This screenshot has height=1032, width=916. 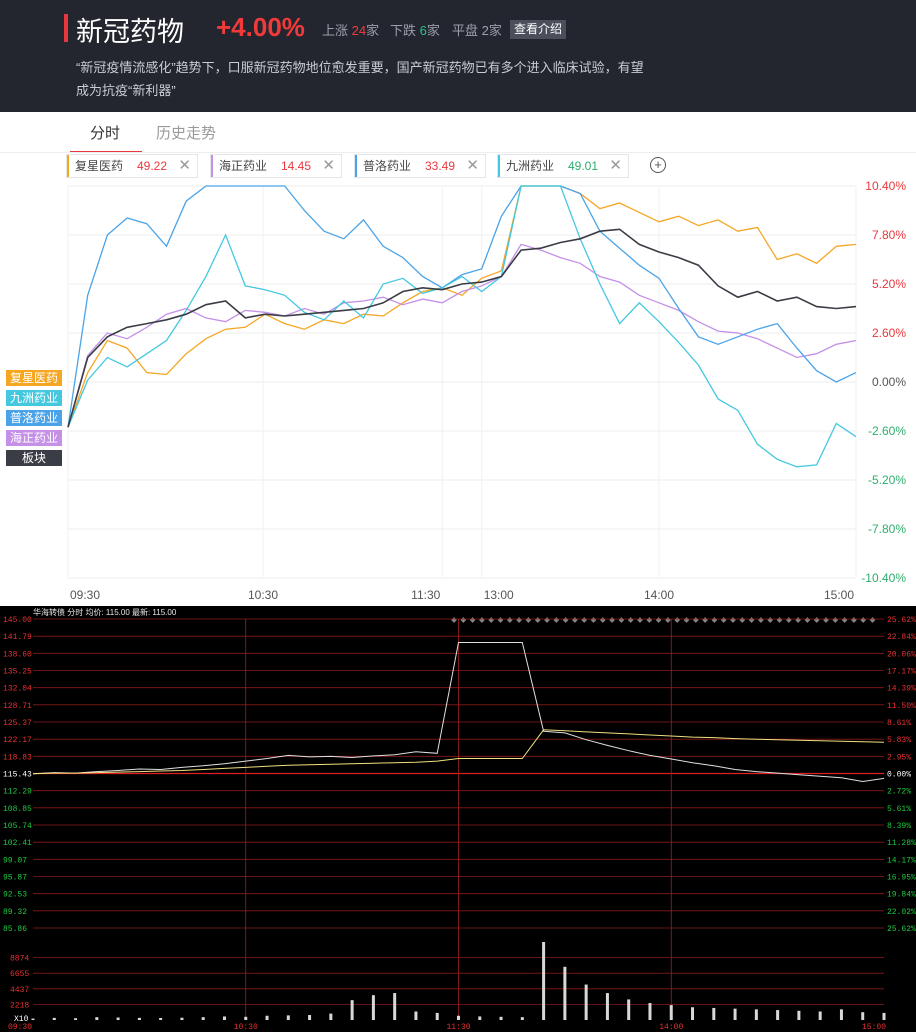 What do you see at coordinates (901, 843) in the screenshot?
I see `pct-tick-label: 11.28%` at bounding box center [901, 843].